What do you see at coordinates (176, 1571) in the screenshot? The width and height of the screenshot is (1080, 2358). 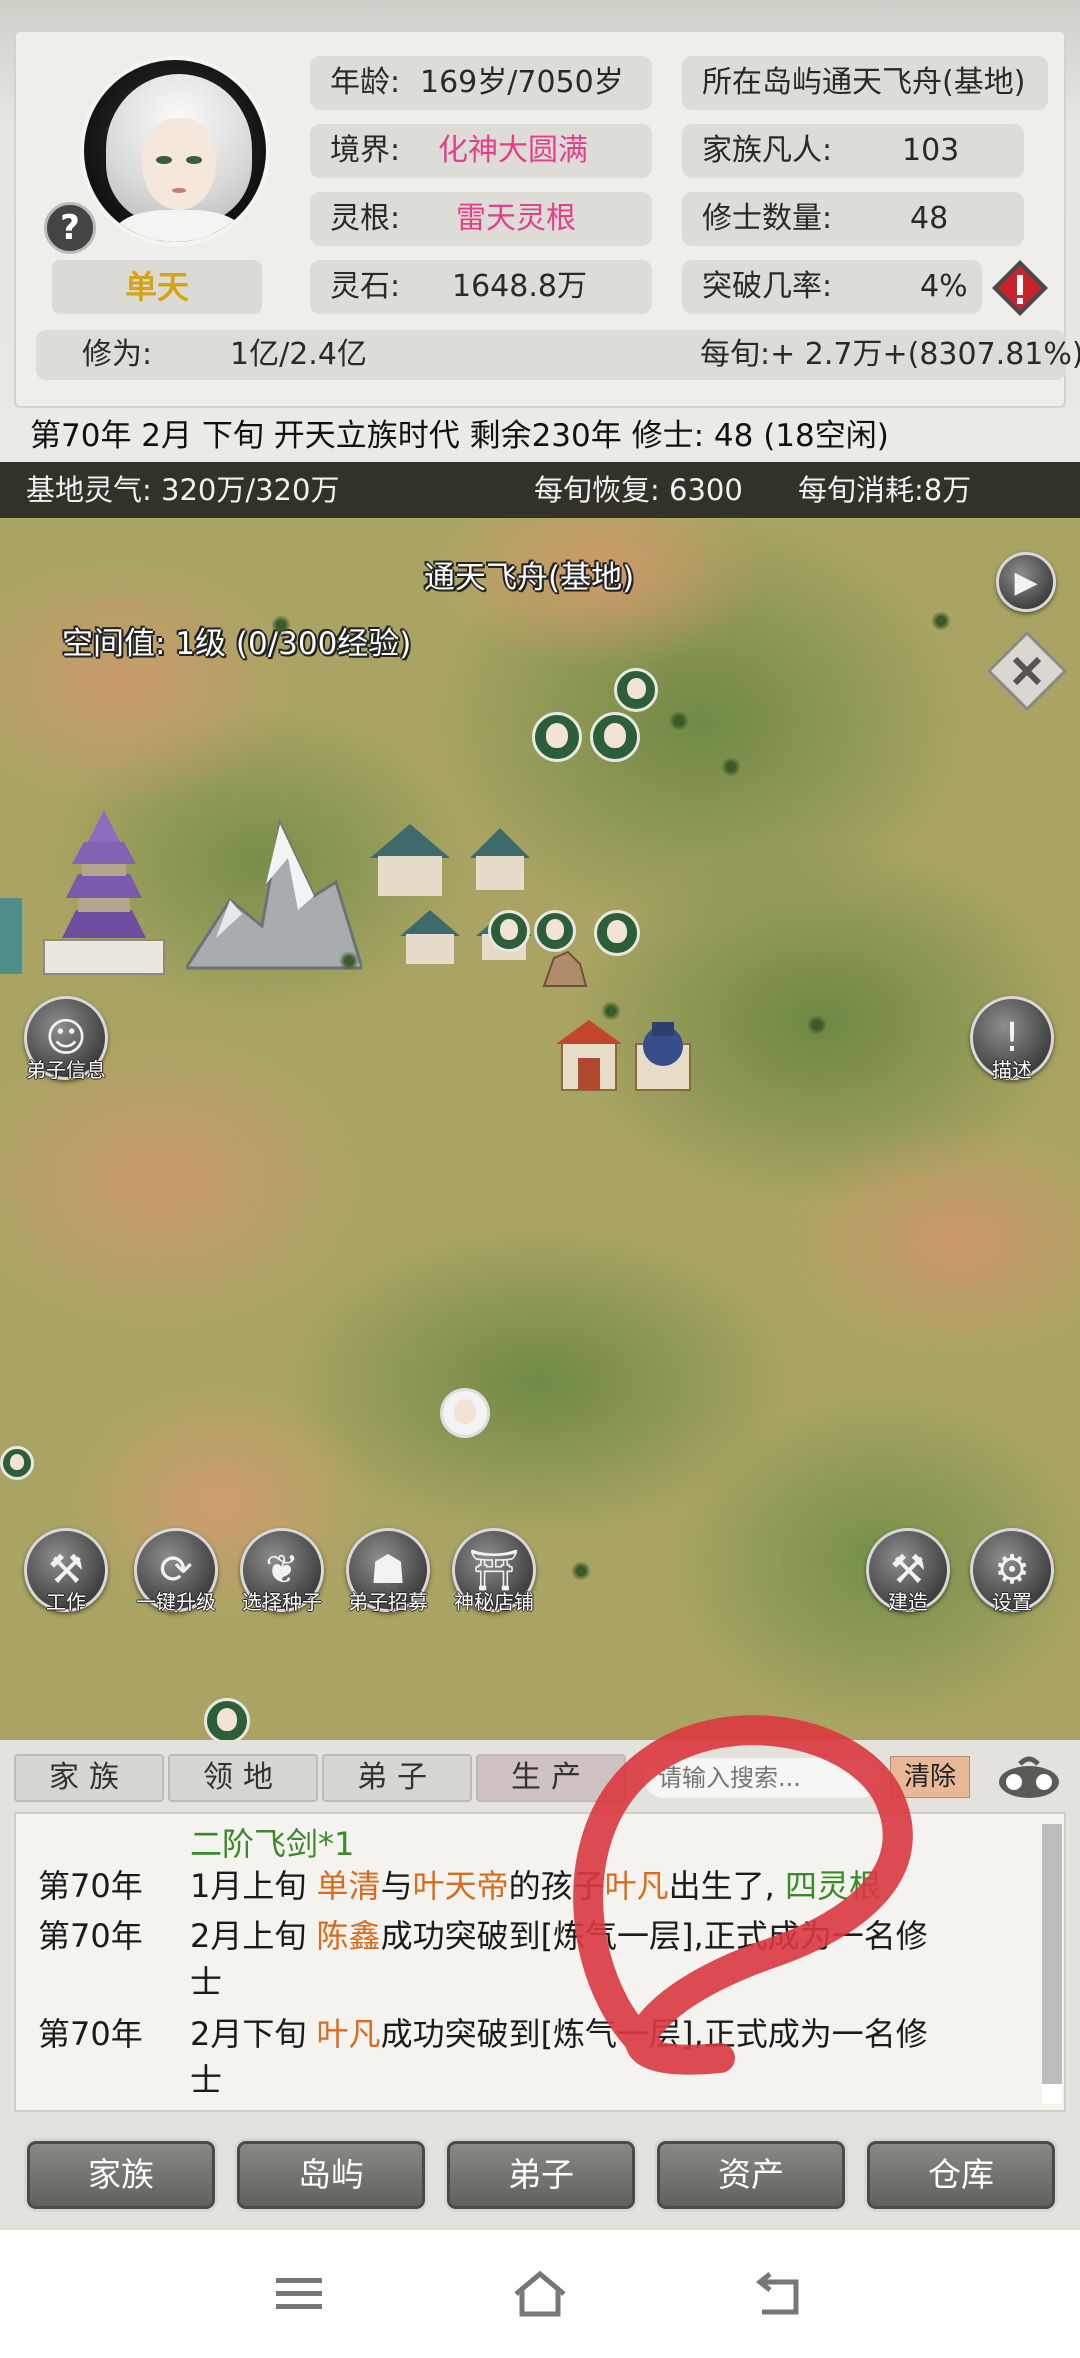 I see `one-click-upgrade-button: ⟳ 一键升级` at bounding box center [176, 1571].